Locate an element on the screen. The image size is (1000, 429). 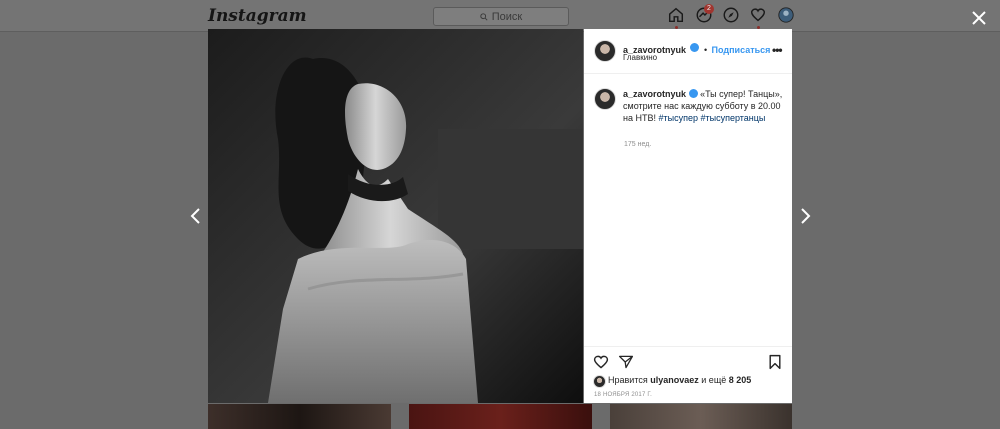
likes-count: 8 205 is located at coordinates (740, 380).